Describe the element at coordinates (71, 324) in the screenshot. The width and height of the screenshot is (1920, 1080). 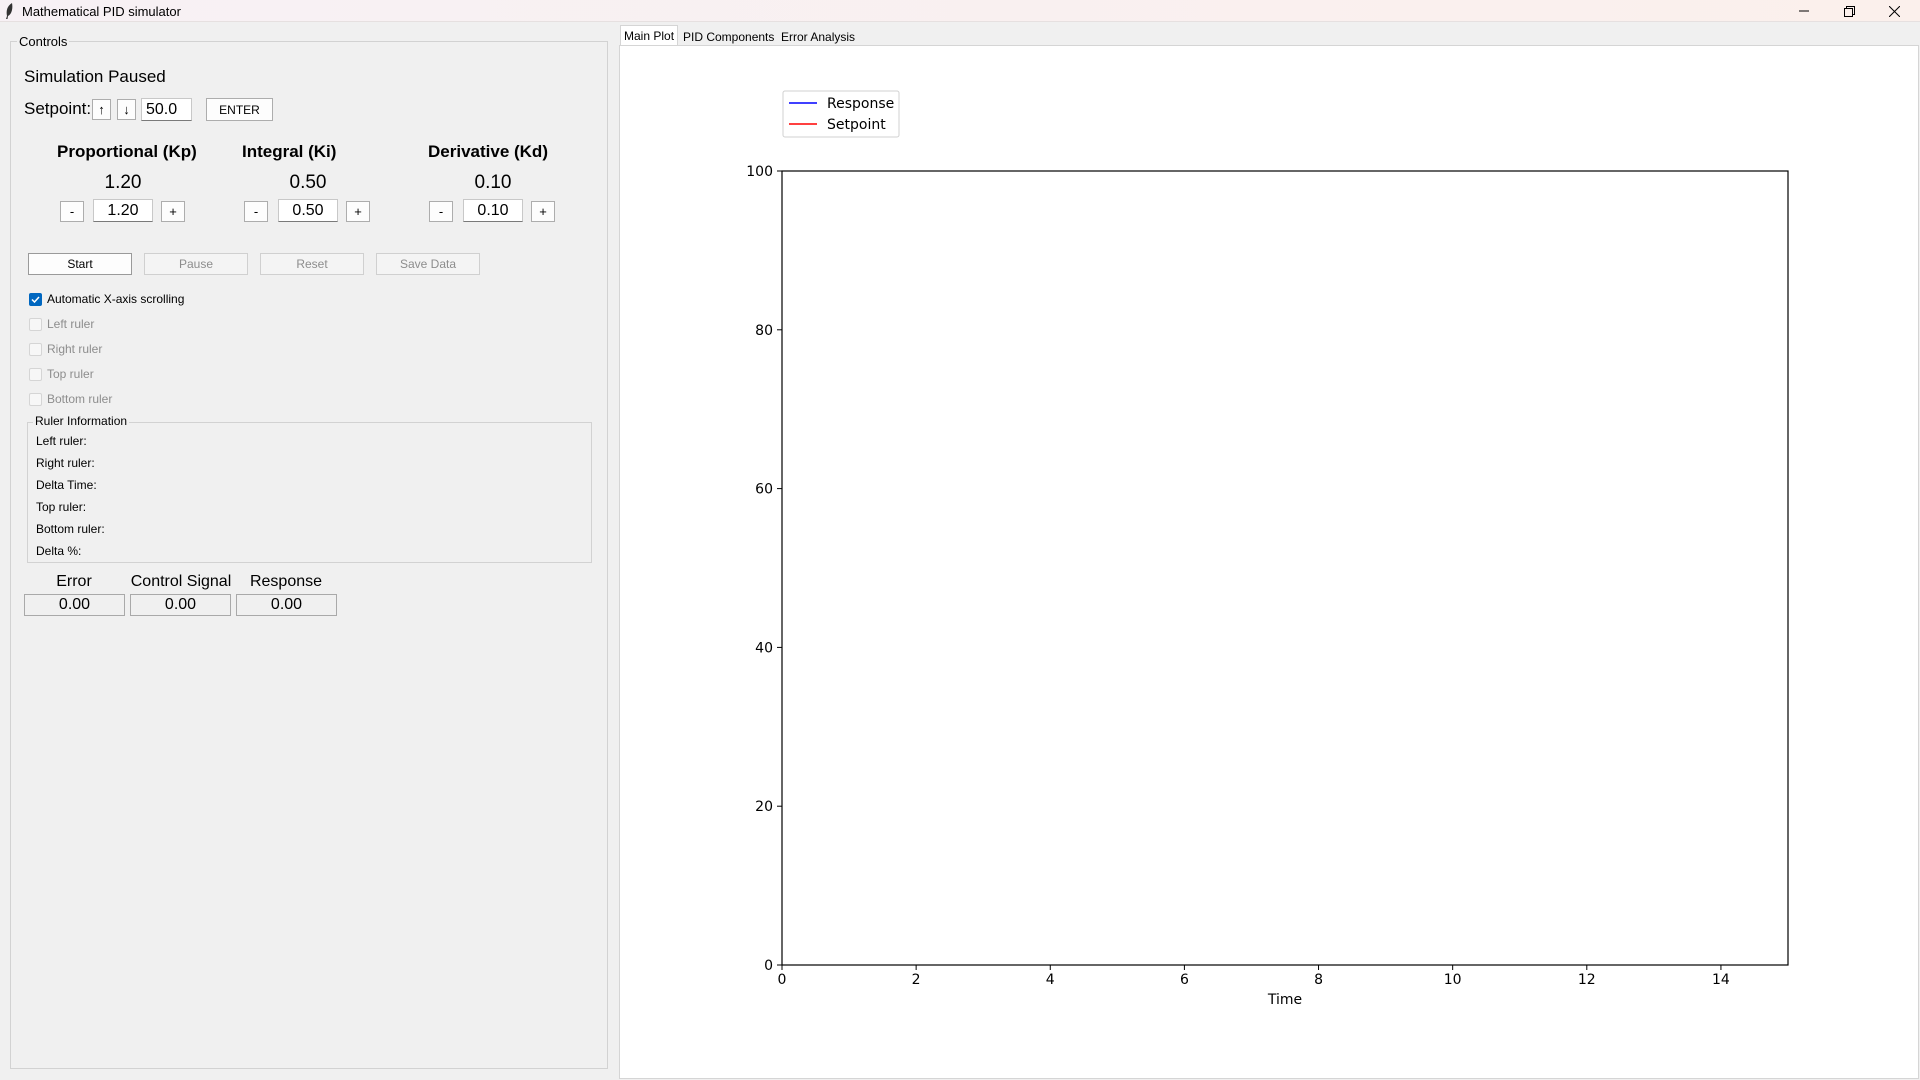
I see `left-ruler-label: Left ruler` at that location.